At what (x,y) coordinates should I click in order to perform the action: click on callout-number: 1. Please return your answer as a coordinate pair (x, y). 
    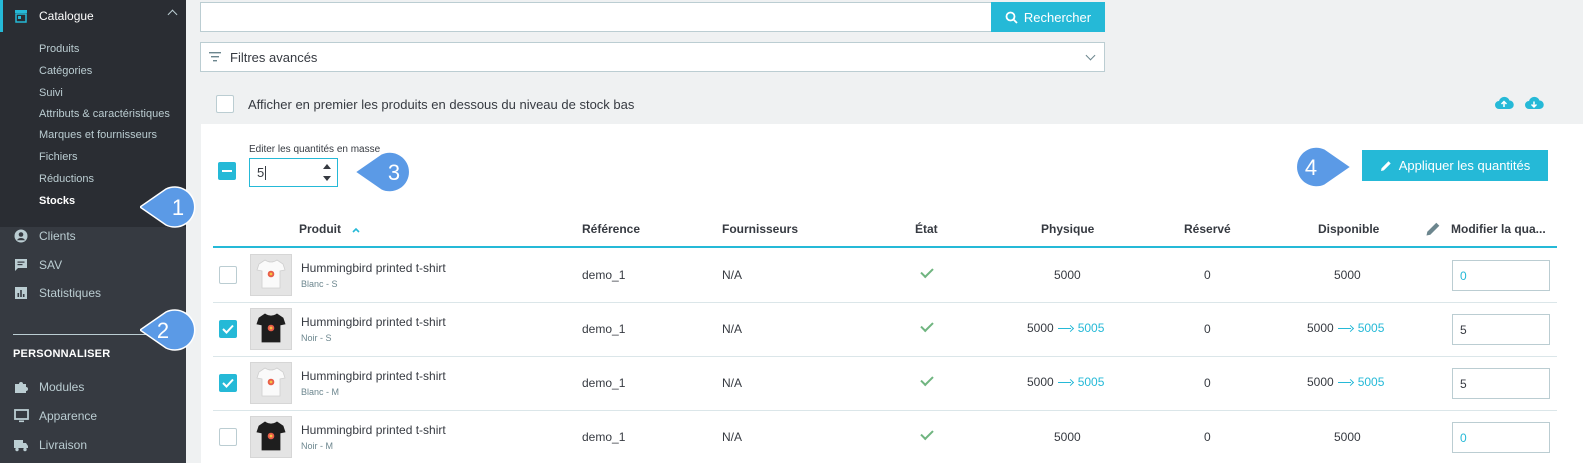
    Looking at the image, I should click on (178, 207).